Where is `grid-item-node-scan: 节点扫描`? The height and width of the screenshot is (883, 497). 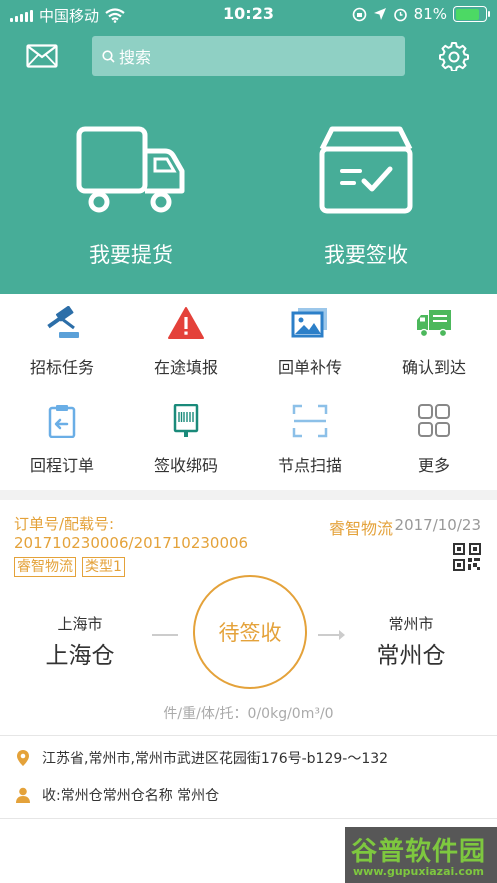
grid-item-node-scan: 节点扫描 is located at coordinates (310, 441).